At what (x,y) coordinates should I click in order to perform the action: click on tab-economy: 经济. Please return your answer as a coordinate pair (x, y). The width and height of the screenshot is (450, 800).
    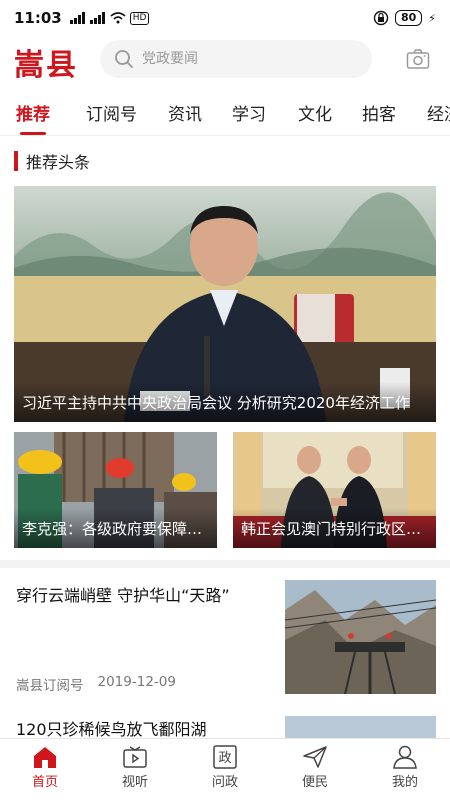
    Looking at the image, I should click on (438, 112).